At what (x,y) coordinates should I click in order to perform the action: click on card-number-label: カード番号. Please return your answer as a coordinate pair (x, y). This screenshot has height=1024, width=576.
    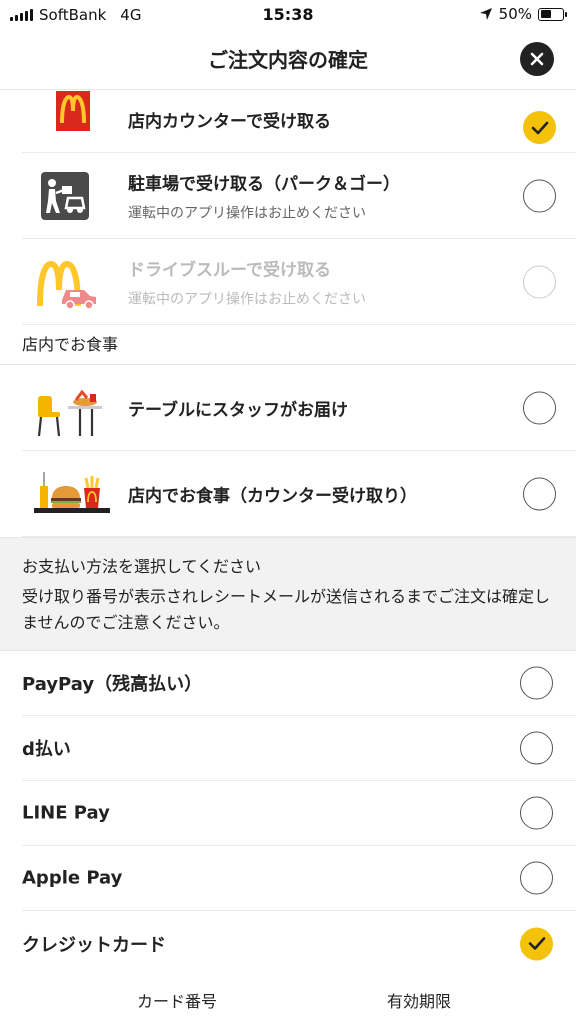
    Looking at the image, I should click on (177, 1001).